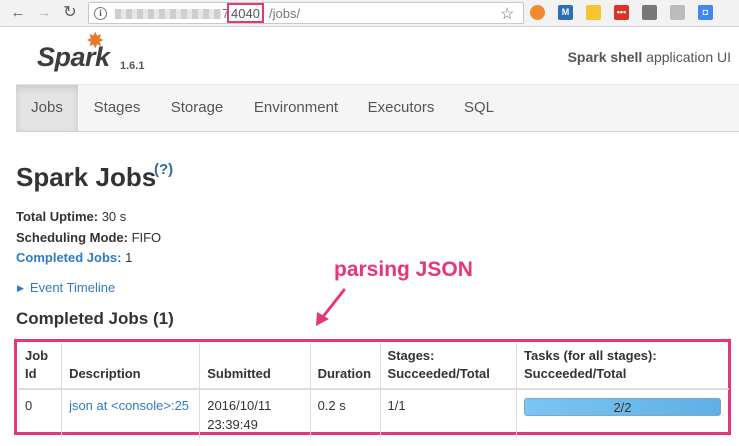  I want to click on scheduling-mode: Scheduling Mode: FIFO, so click(88, 237).